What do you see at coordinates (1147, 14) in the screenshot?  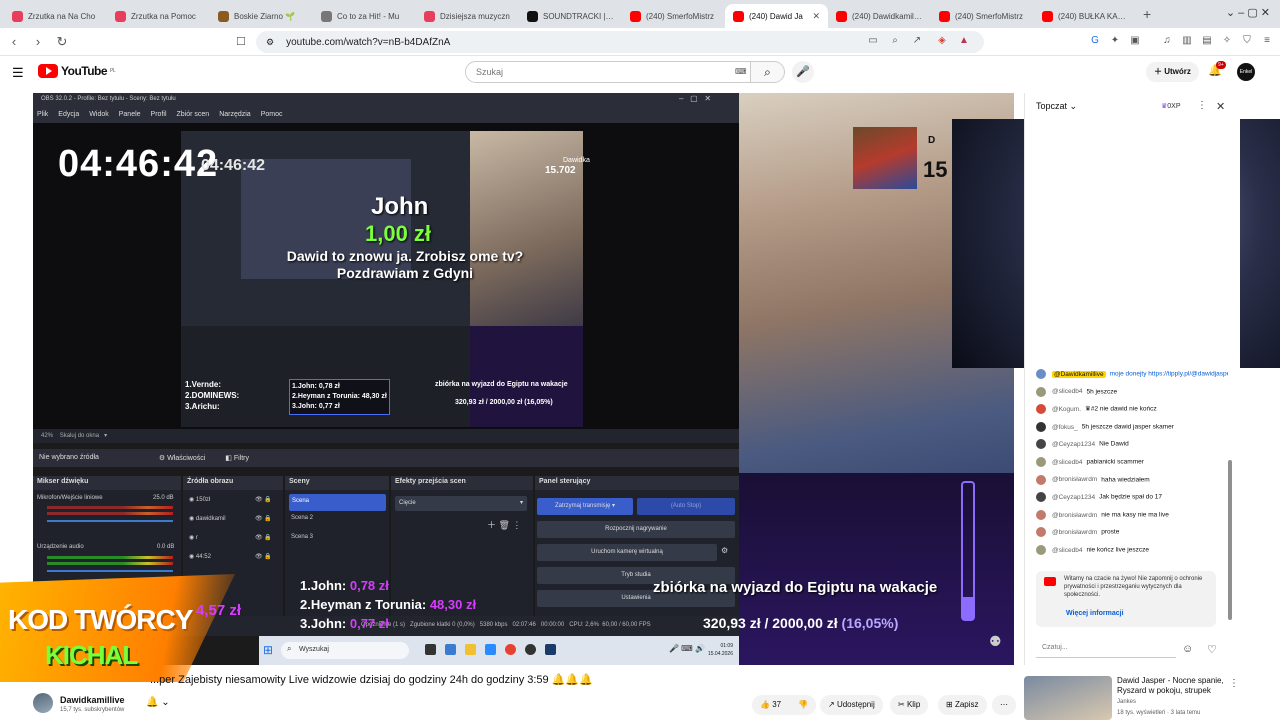 I see `new-tab-icon: +` at bounding box center [1147, 14].